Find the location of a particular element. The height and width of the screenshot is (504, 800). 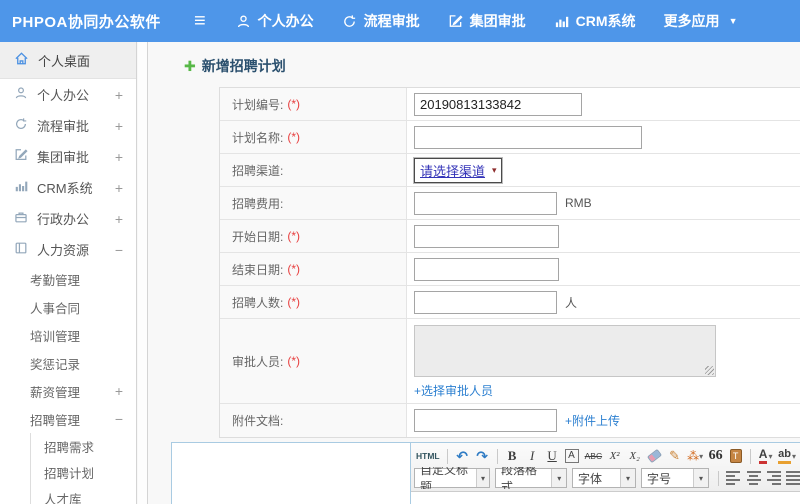

paste-button: T is located at coordinates (735, 456).